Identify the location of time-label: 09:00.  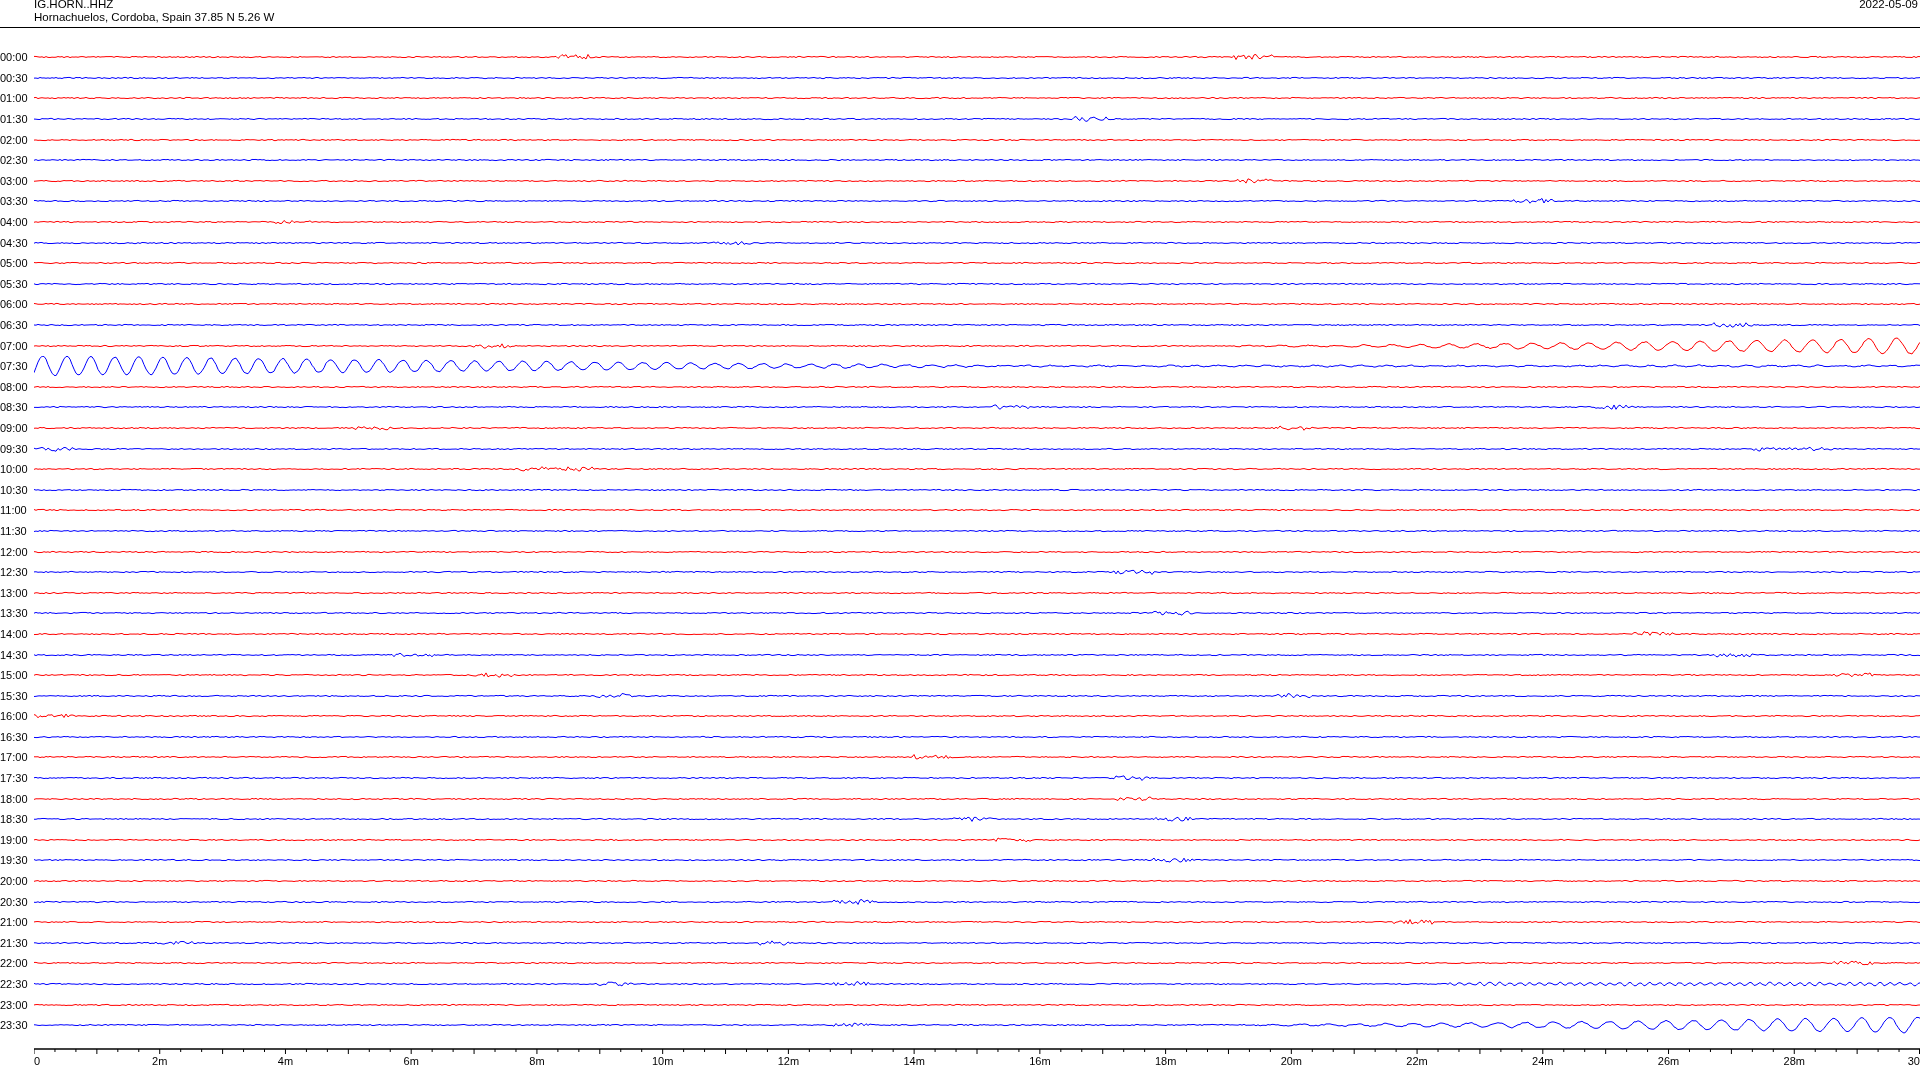
(14, 428).